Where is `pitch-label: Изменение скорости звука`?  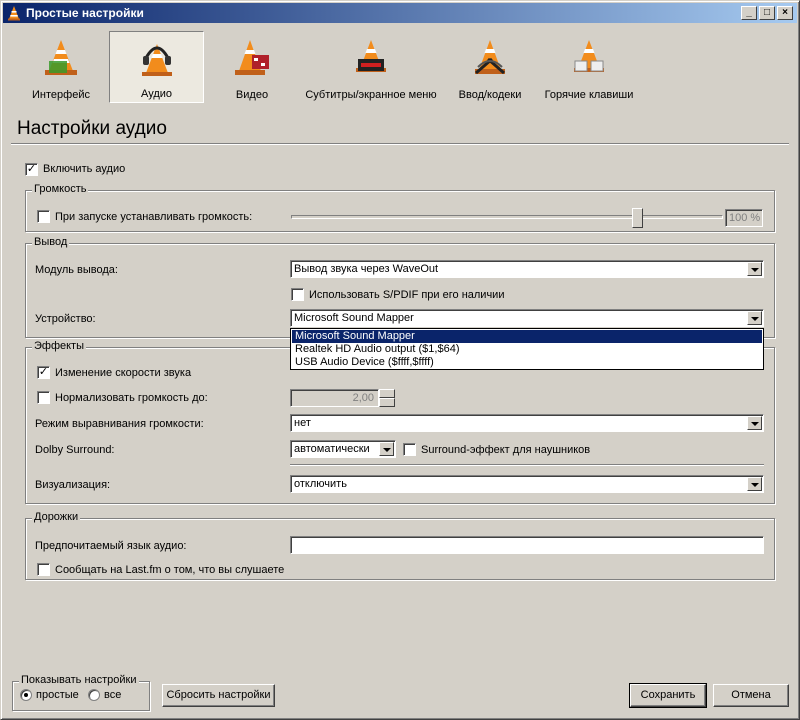 pitch-label: Изменение скорости звука is located at coordinates (123, 373).